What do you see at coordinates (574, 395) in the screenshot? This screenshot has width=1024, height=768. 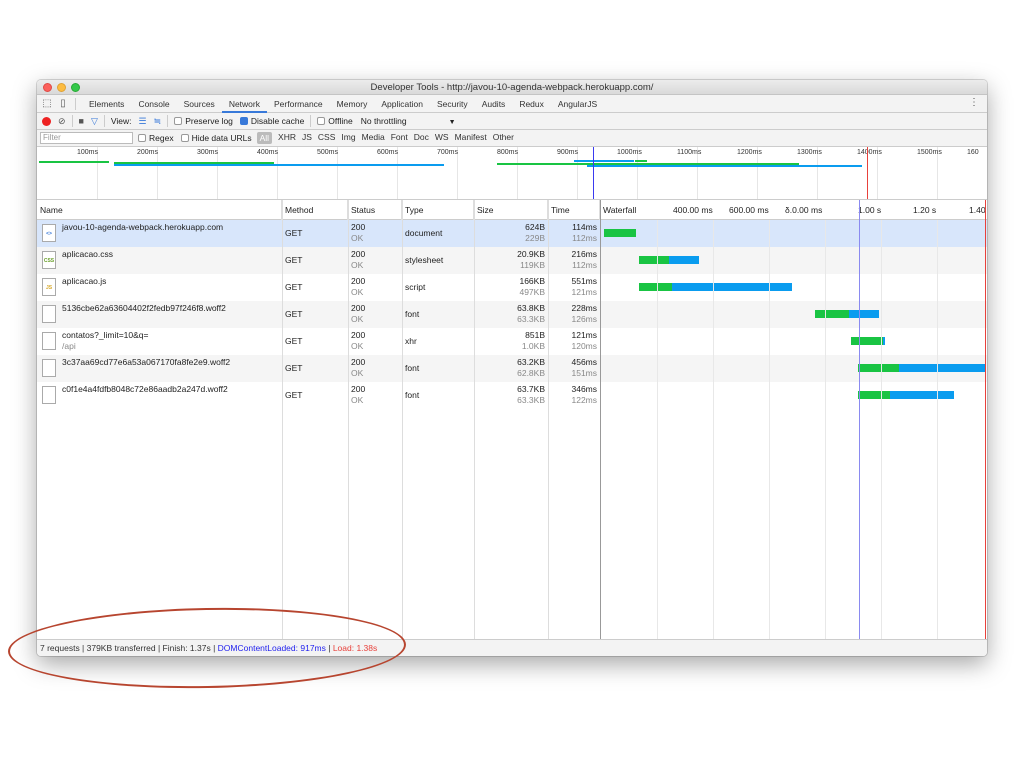 I see `request-time: 346ms 122ms` at bounding box center [574, 395].